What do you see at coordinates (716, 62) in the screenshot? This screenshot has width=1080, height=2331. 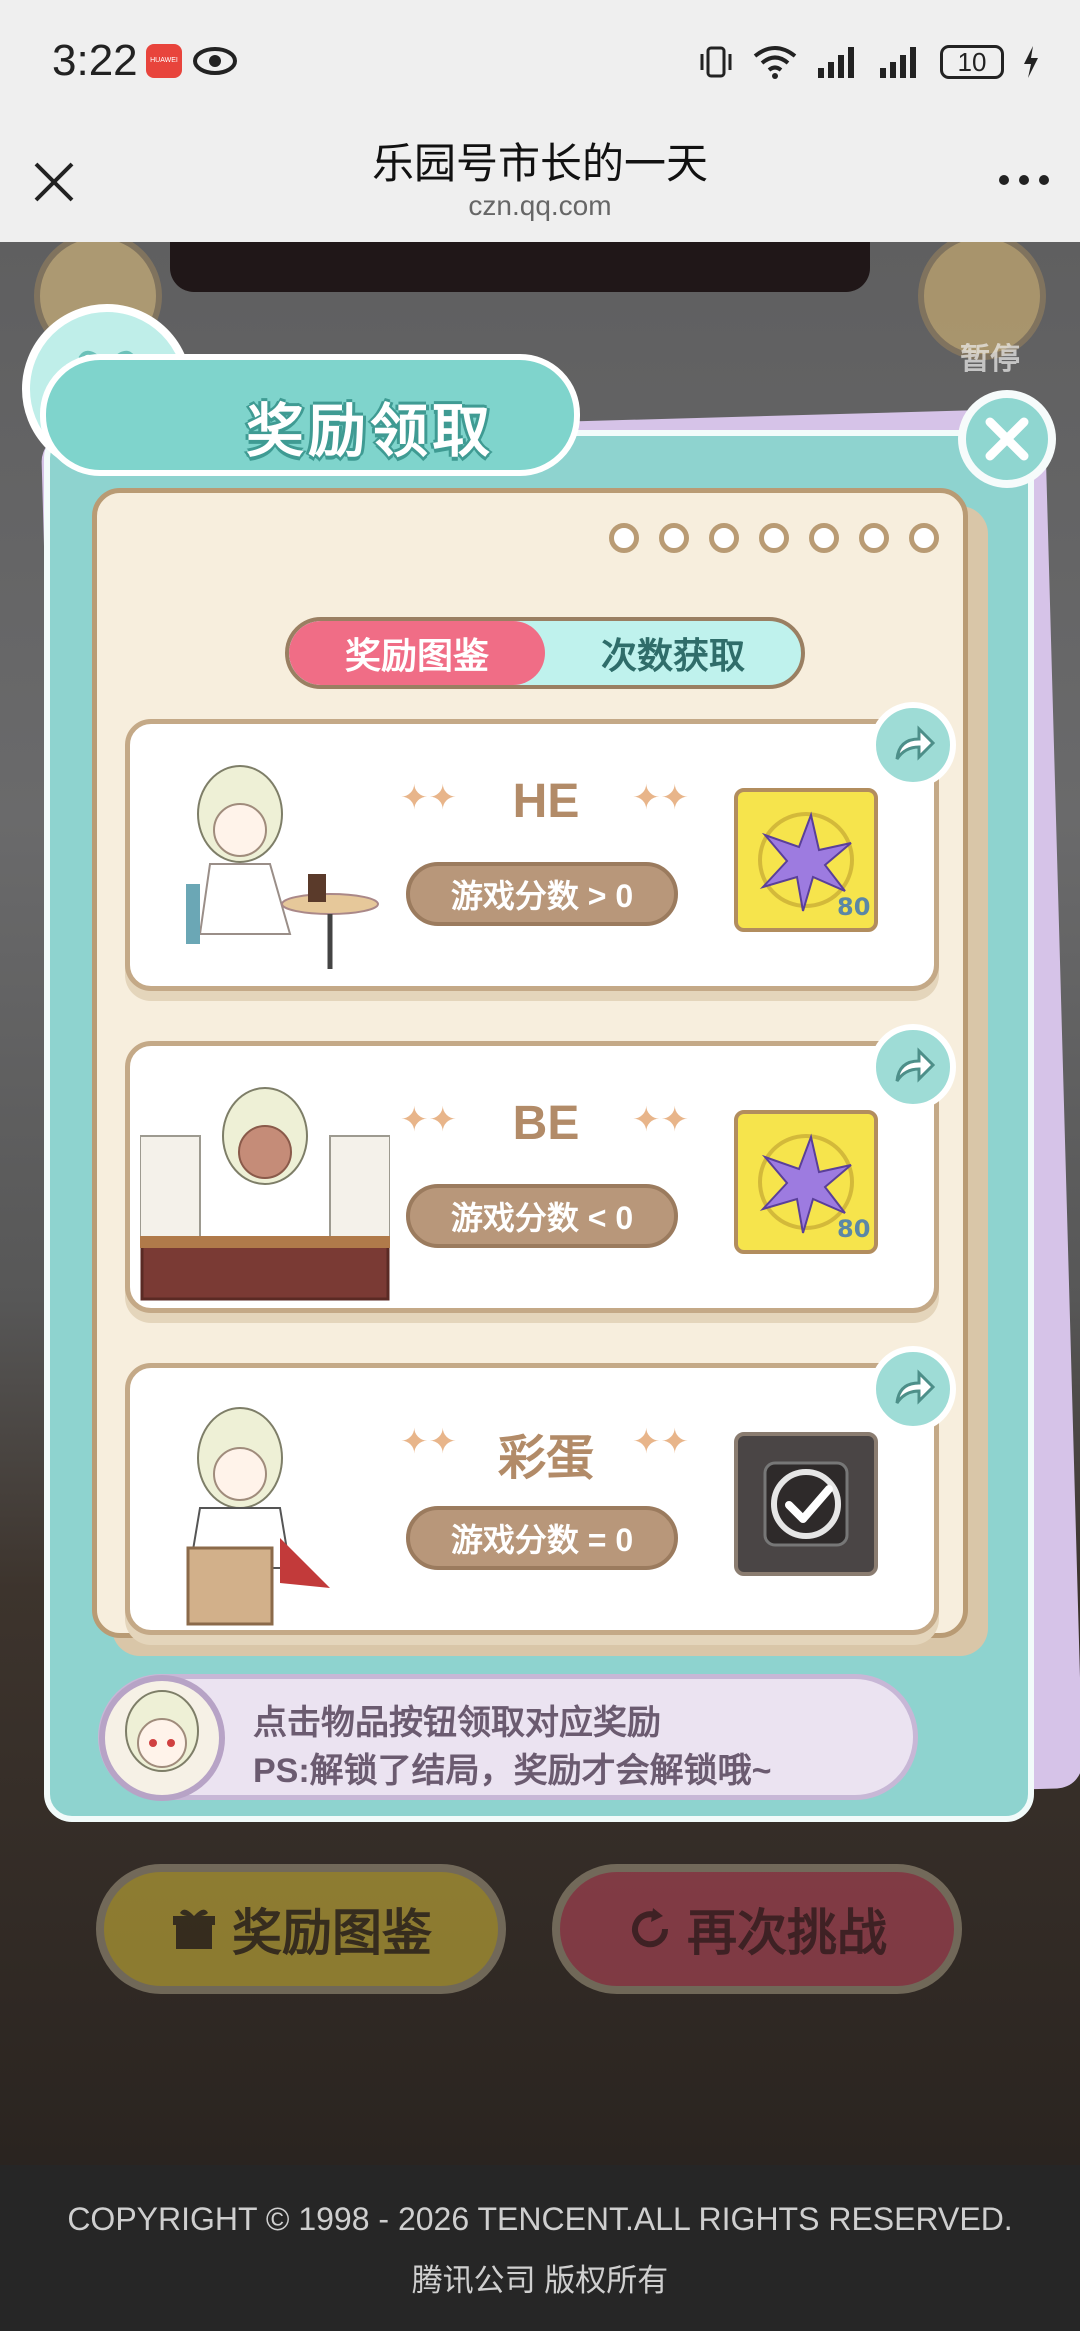 I see `vibrate-icon` at bounding box center [716, 62].